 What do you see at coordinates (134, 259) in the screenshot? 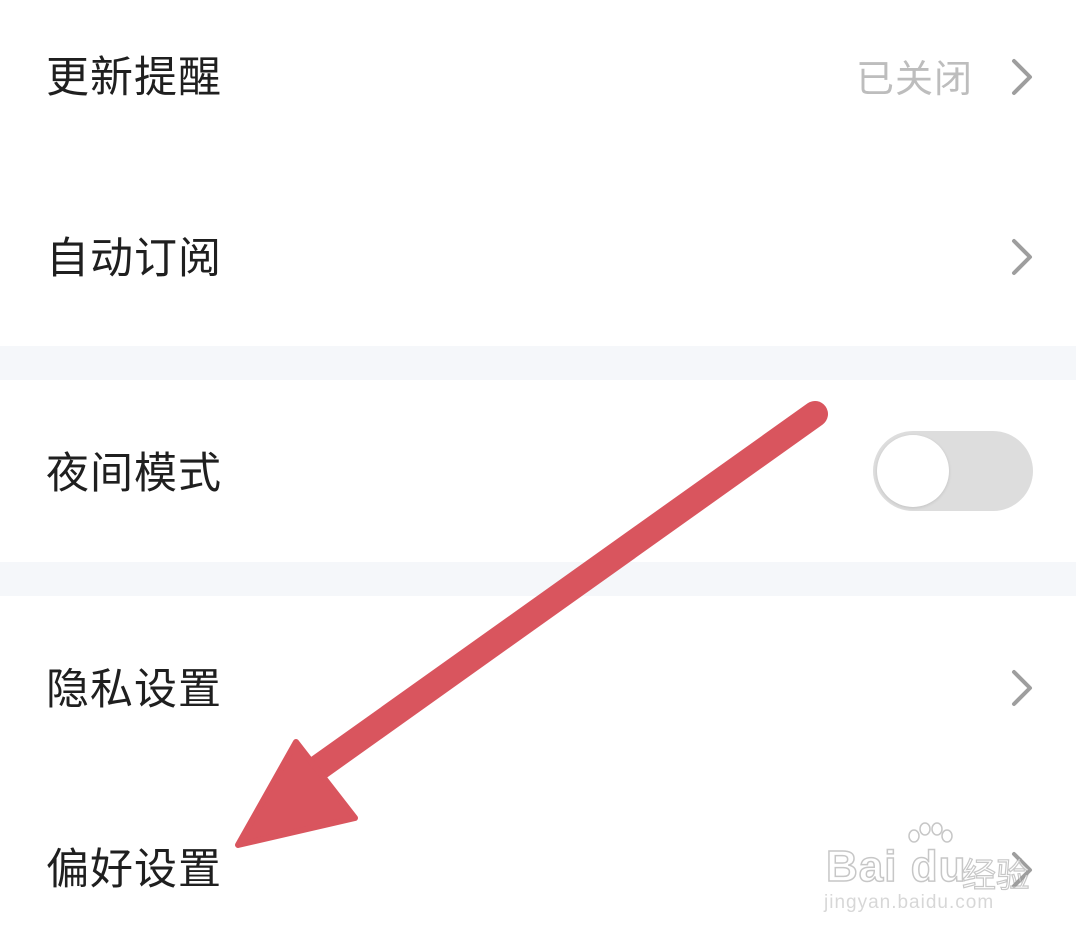
I see `auto-subscribe-label: 自动订阅` at bounding box center [134, 259].